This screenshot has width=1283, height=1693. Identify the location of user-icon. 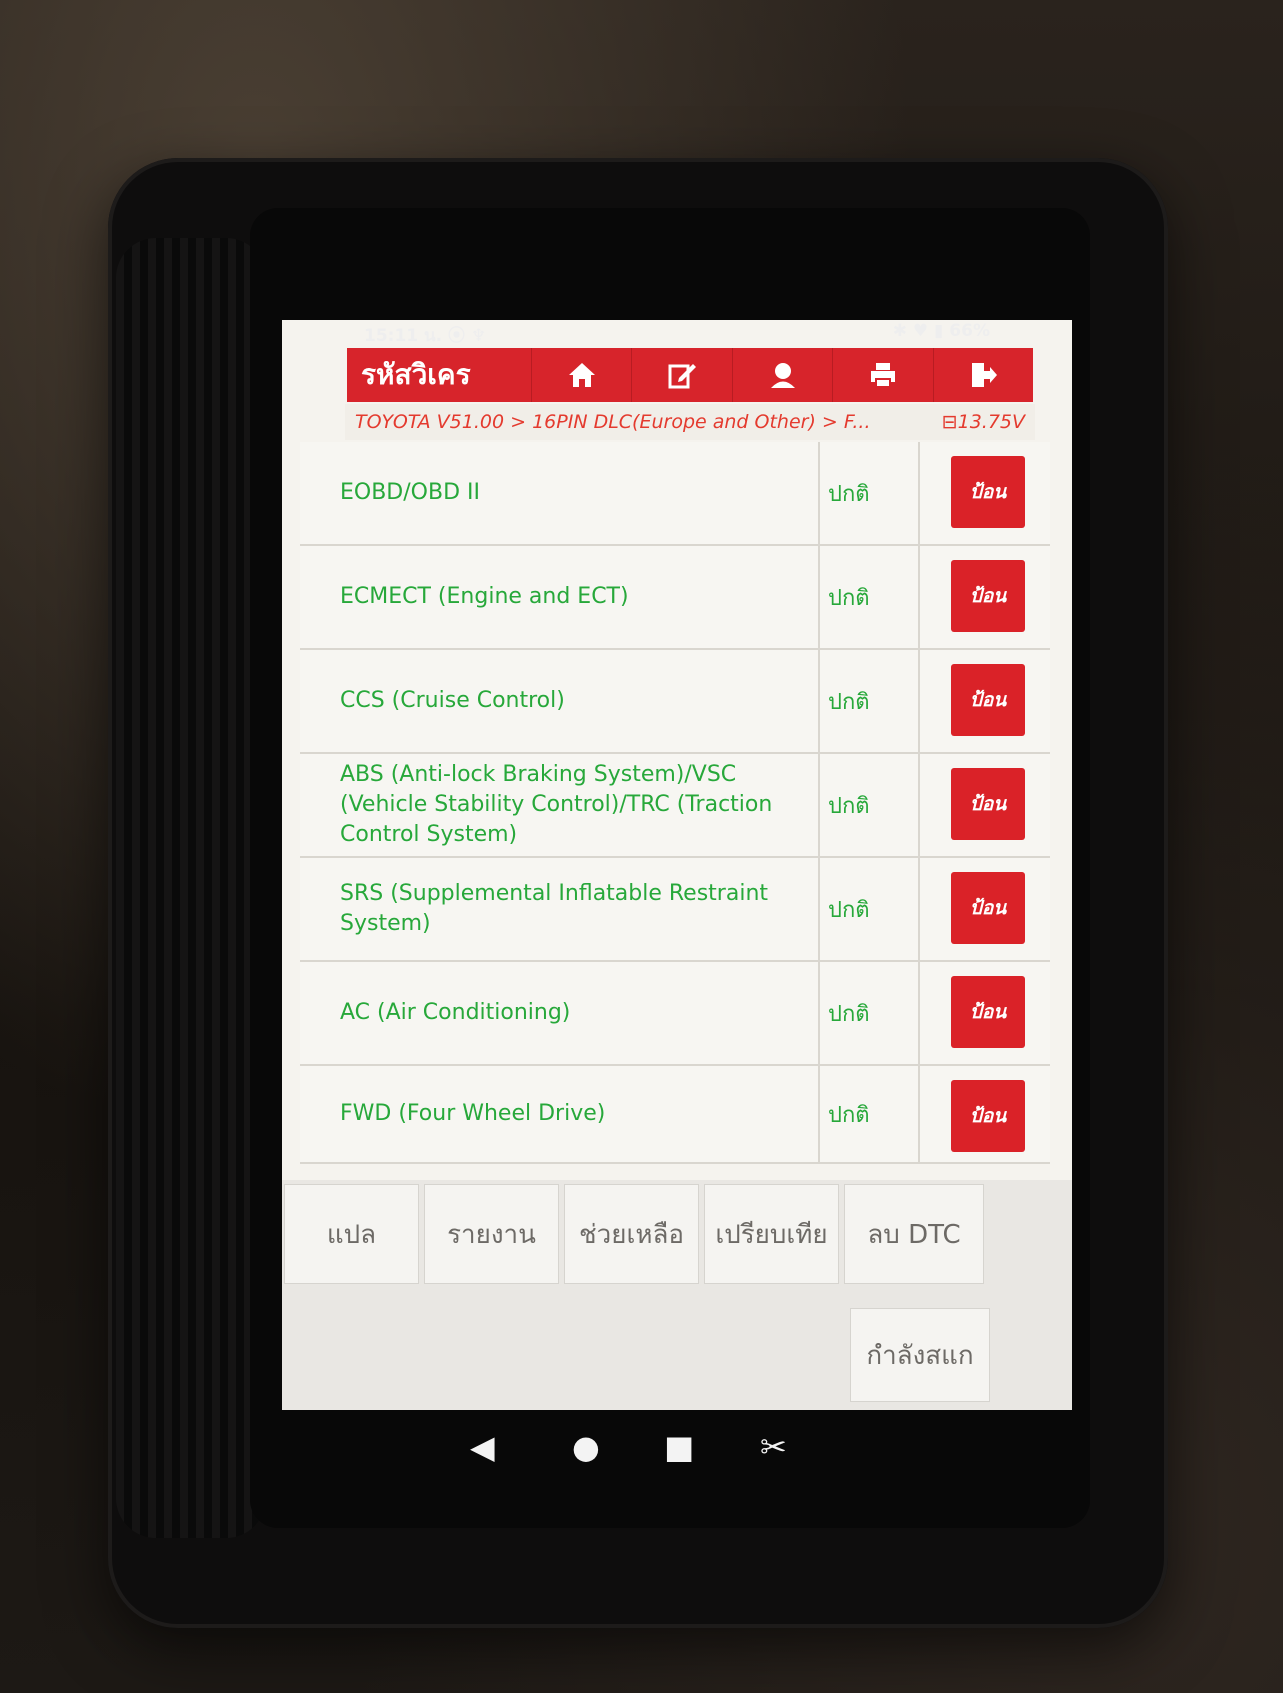
(782, 375).